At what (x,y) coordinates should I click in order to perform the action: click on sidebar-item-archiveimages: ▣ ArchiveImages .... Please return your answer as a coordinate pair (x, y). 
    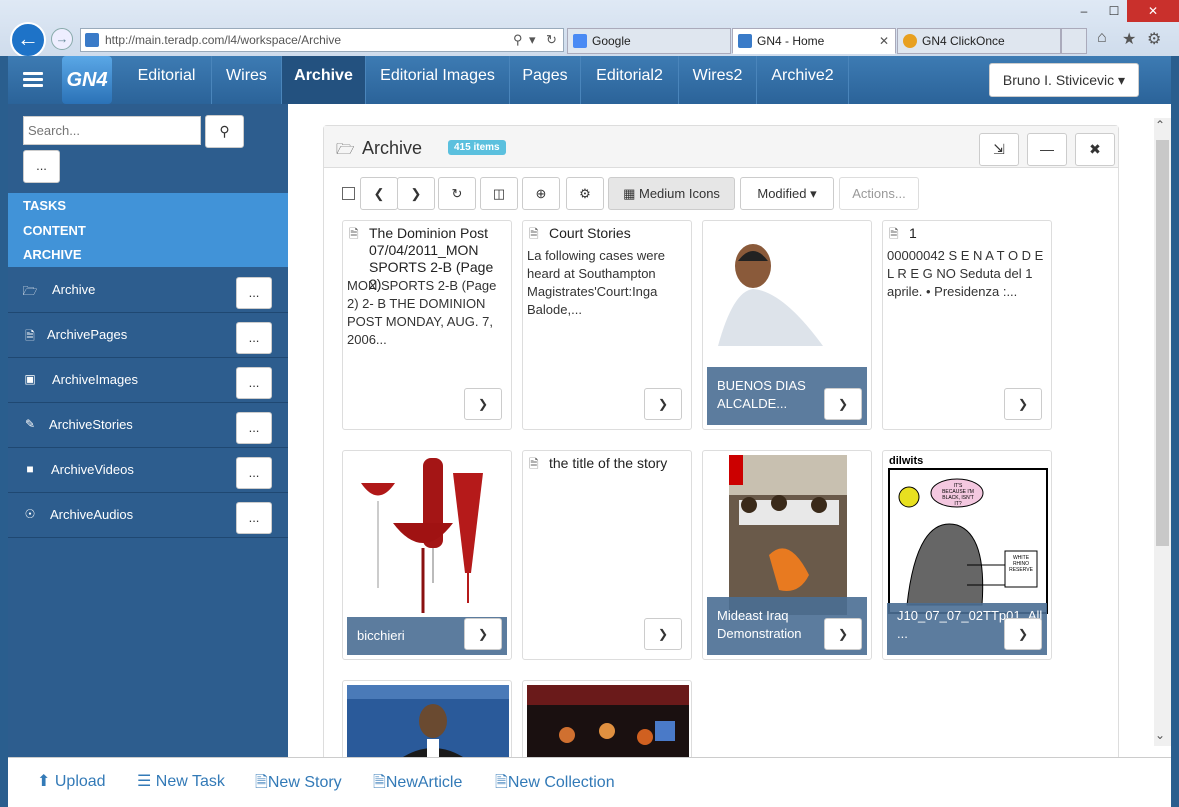
    Looking at the image, I should click on (148, 380).